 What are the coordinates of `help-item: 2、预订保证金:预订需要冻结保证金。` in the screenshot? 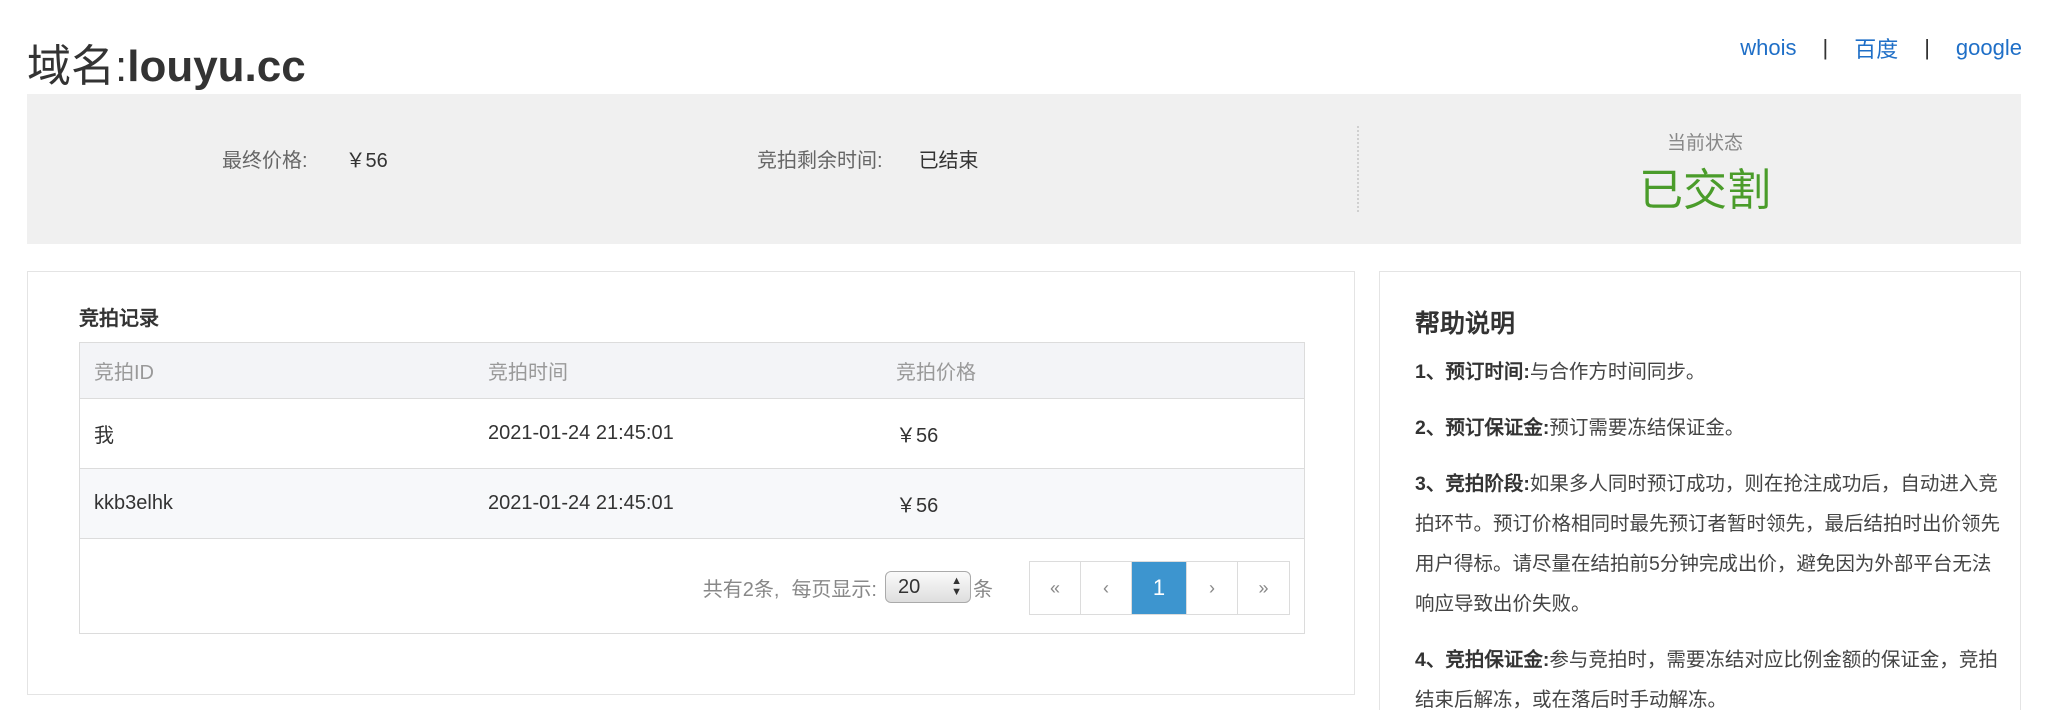 It's located at (1710, 428).